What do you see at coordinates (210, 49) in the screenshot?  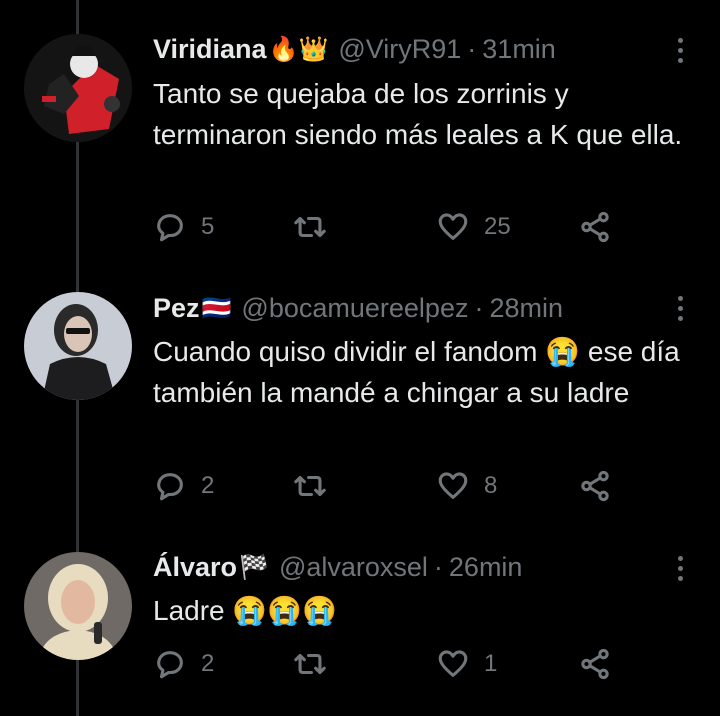 I see `display-name: Viridiana` at bounding box center [210, 49].